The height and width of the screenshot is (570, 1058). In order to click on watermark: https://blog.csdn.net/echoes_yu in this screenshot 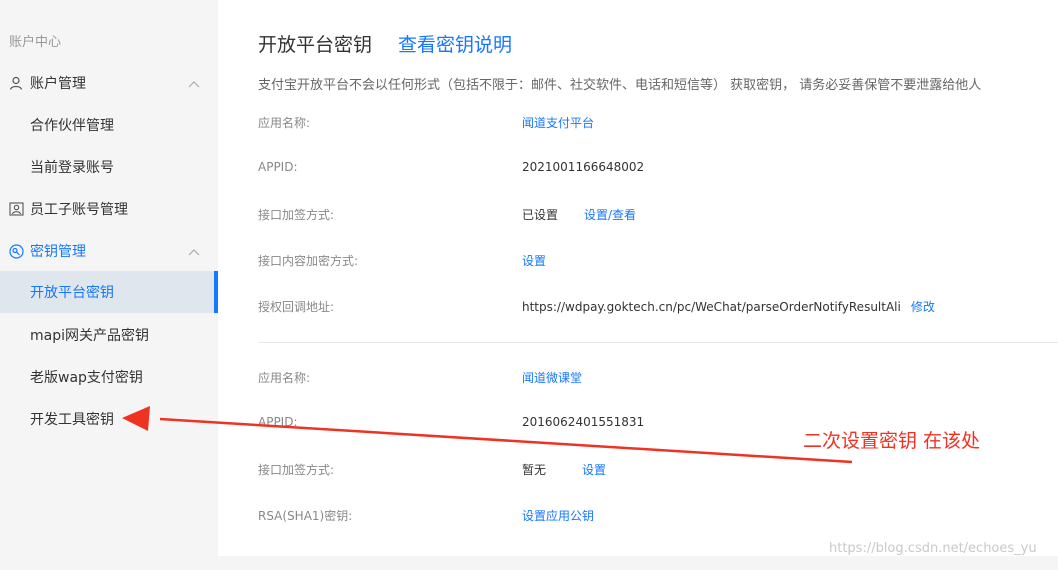, I will do `click(933, 548)`.